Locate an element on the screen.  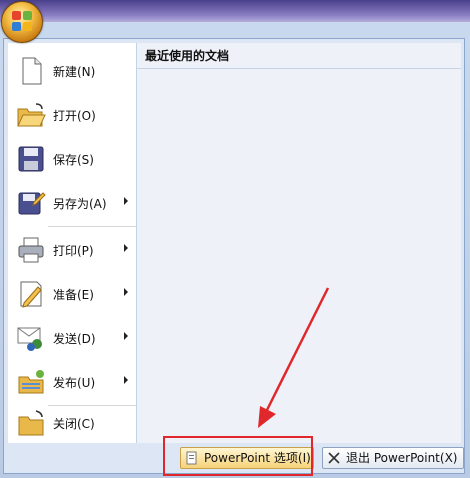
menu-item-label: 打开(O) is located at coordinates (74, 115).